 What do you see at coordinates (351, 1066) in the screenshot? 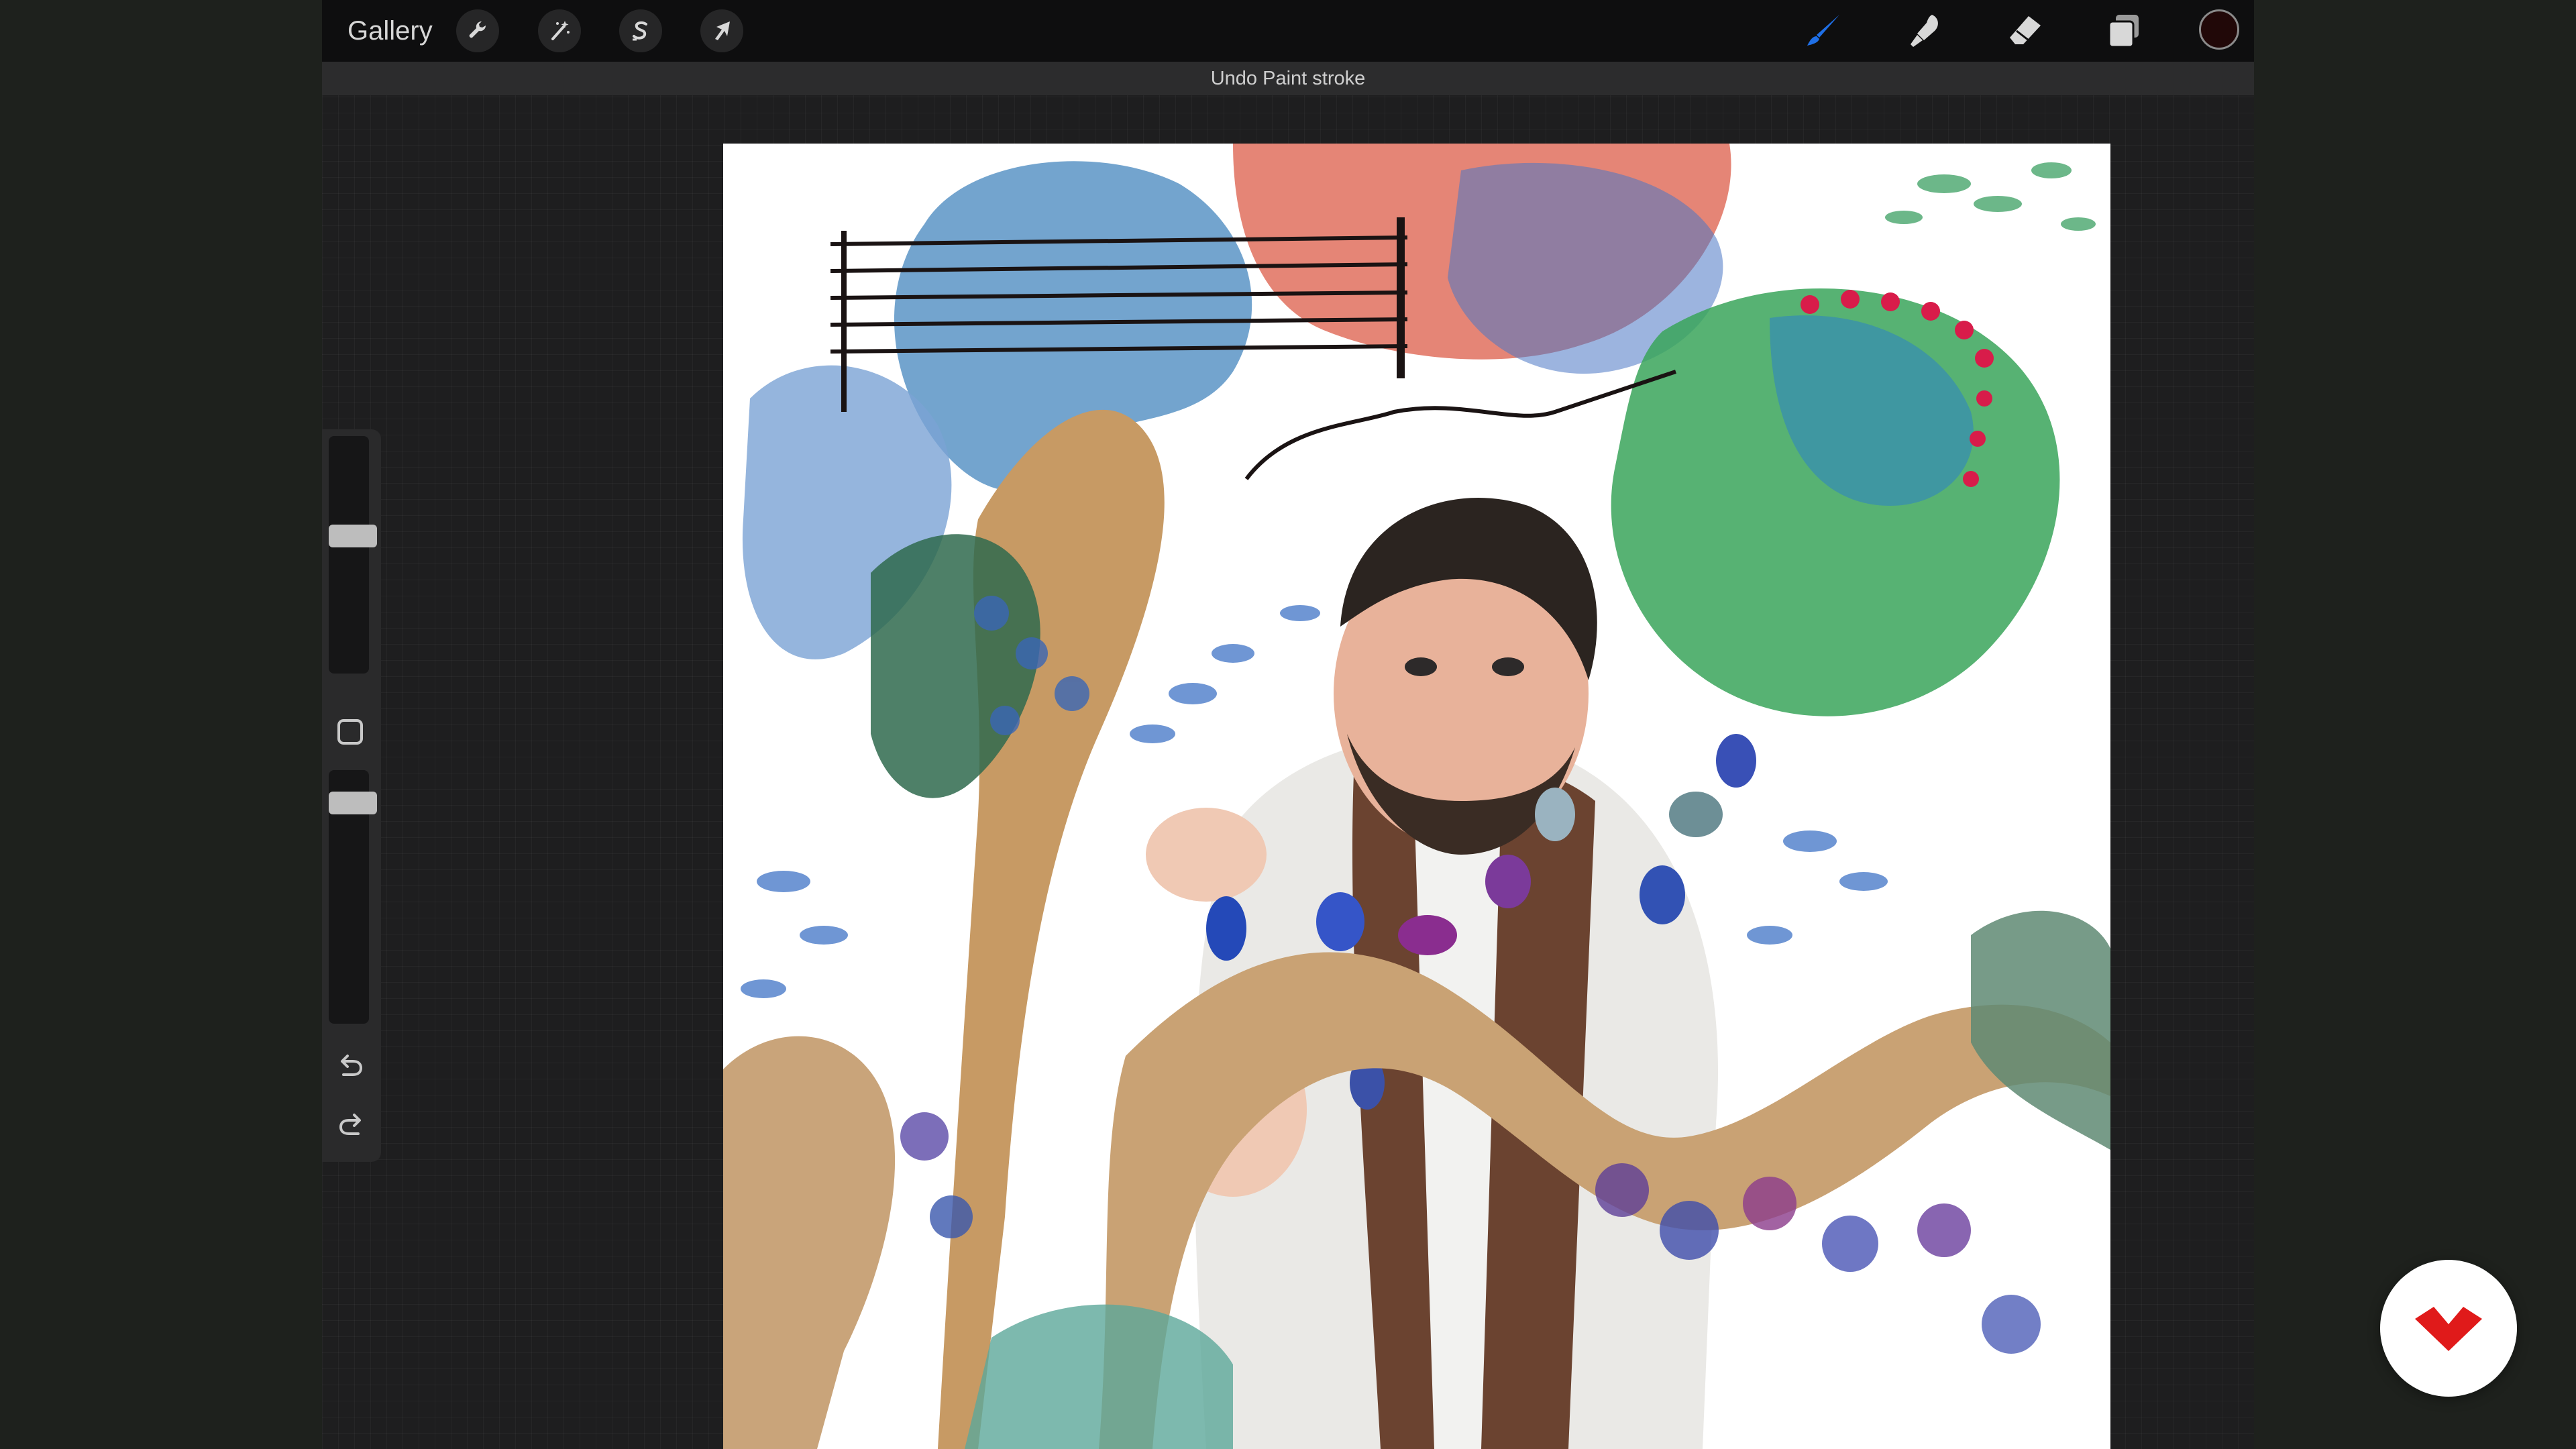
I see `undo-icon` at bounding box center [351, 1066].